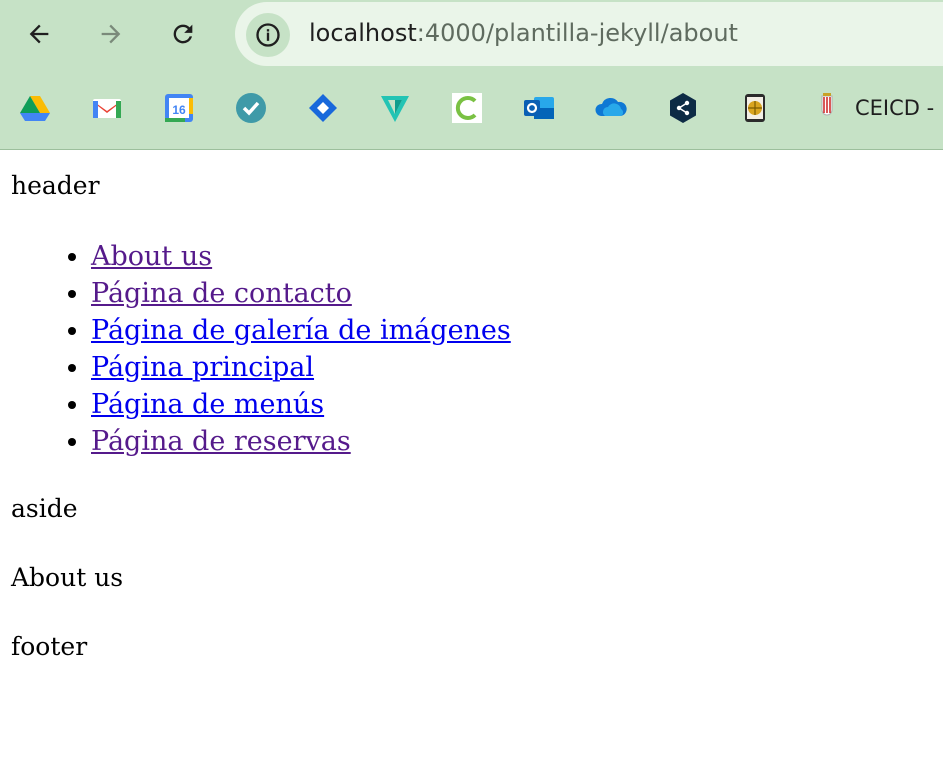 This screenshot has width=943, height=780. I want to click on bookmark-crest, so click(827, 108).